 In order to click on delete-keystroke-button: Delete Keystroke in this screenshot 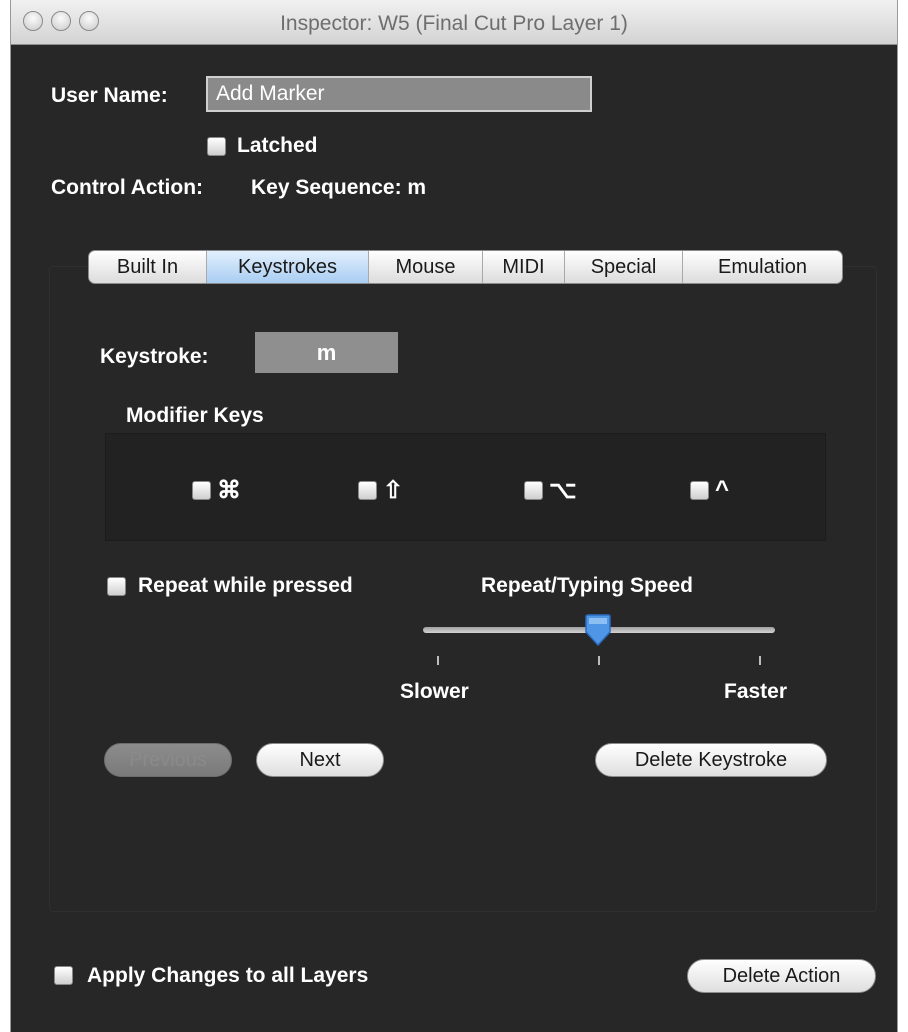, I will do `click(711, 760)`.